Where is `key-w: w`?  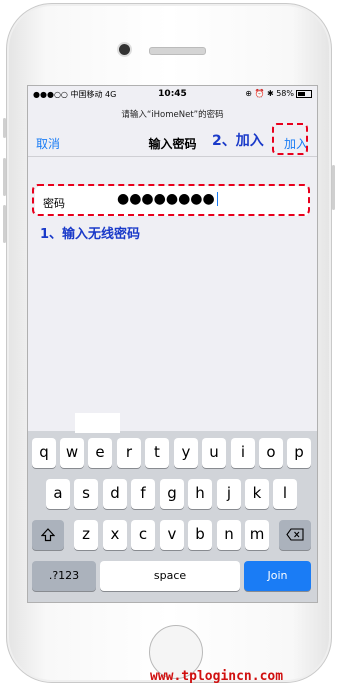
key-w: w is located at coordinates (72, 453).